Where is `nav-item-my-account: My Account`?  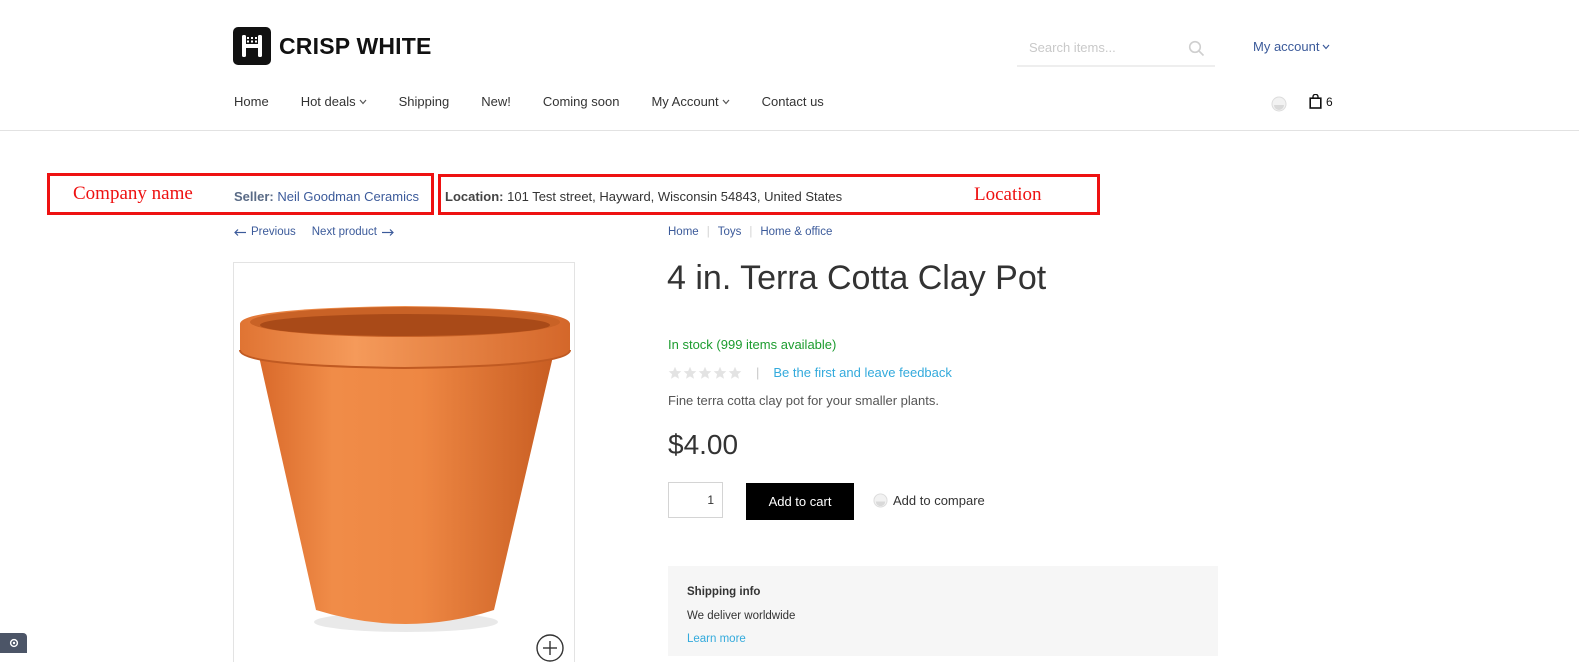 nav-item-my-account: My Account is located at coordinates (690, 101).